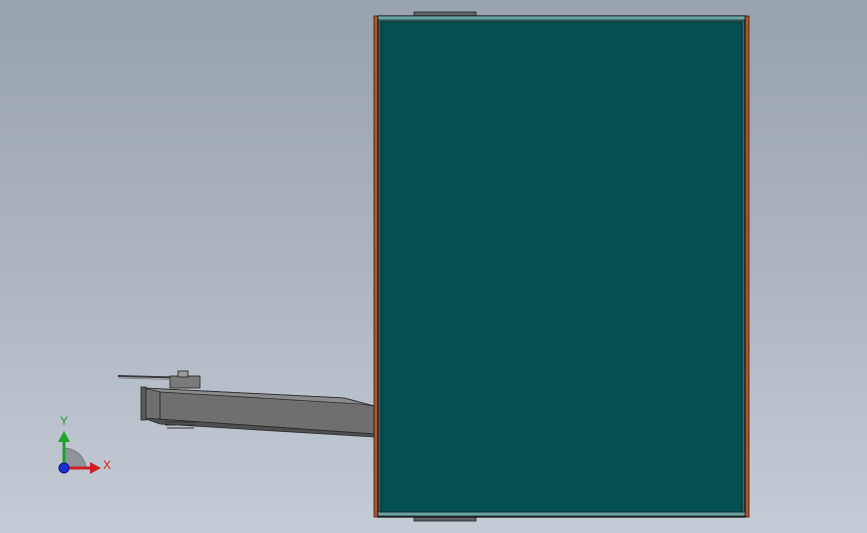 This screenshot has height=533, width=867. What do you see at coordinates (95, 468) in the screenshot?
I see `x-axis-arrow` at bounding box center [95, 468].